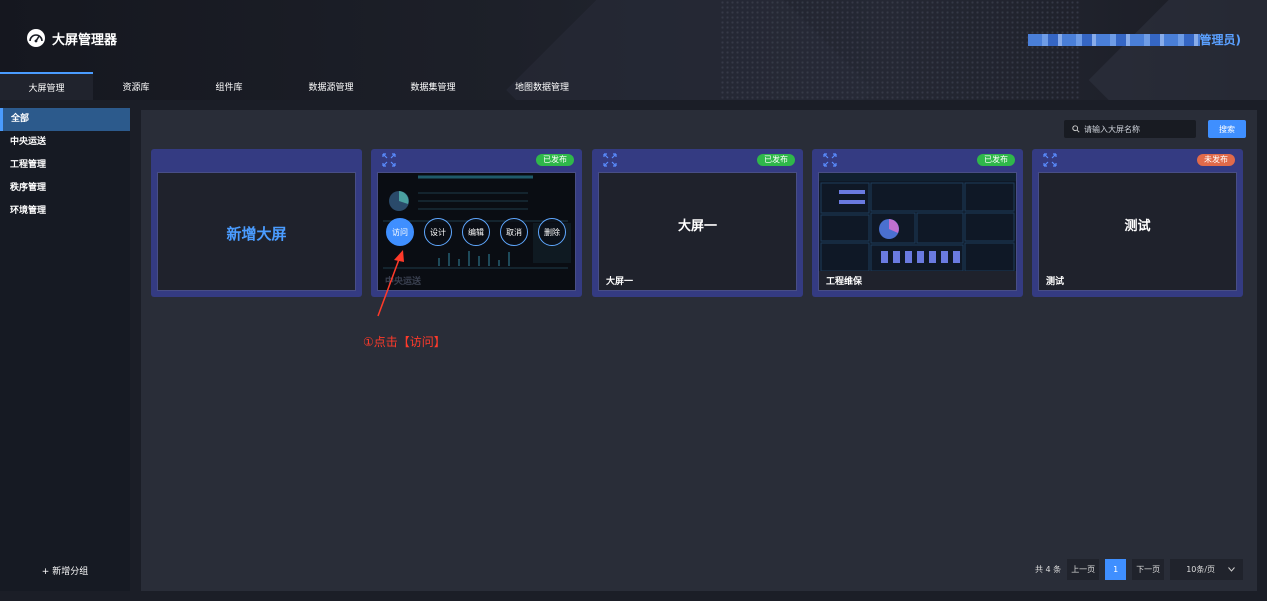 The height and width of the screenshot is (601, 1267). I want to click on screen-card: 未发布 测试 测试, so click(1137, 223).